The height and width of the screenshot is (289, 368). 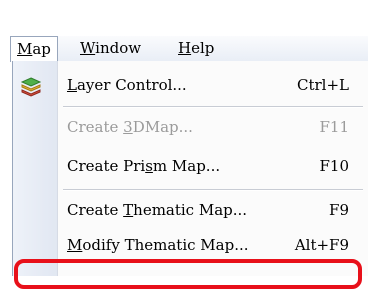 What do you see at coordinates (41, 49) in the screenshot?
I see `menu-map-rest: ap` at bounding box center [41, 49].